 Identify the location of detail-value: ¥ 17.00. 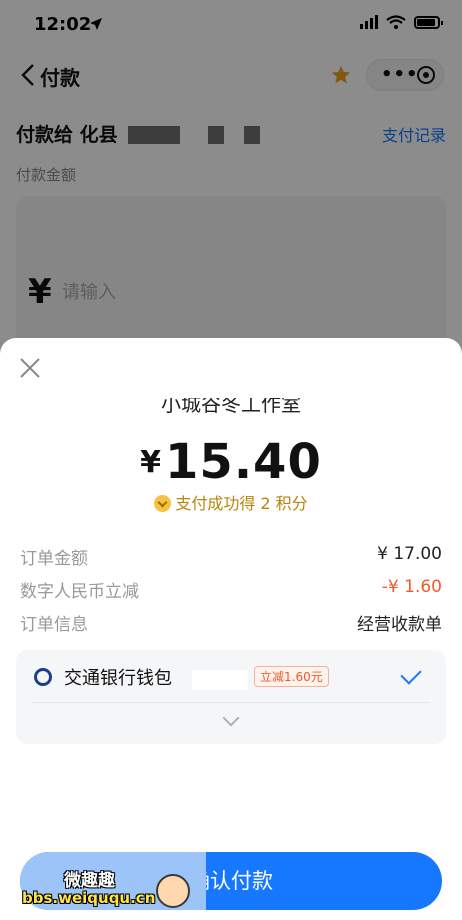
(409, 554).